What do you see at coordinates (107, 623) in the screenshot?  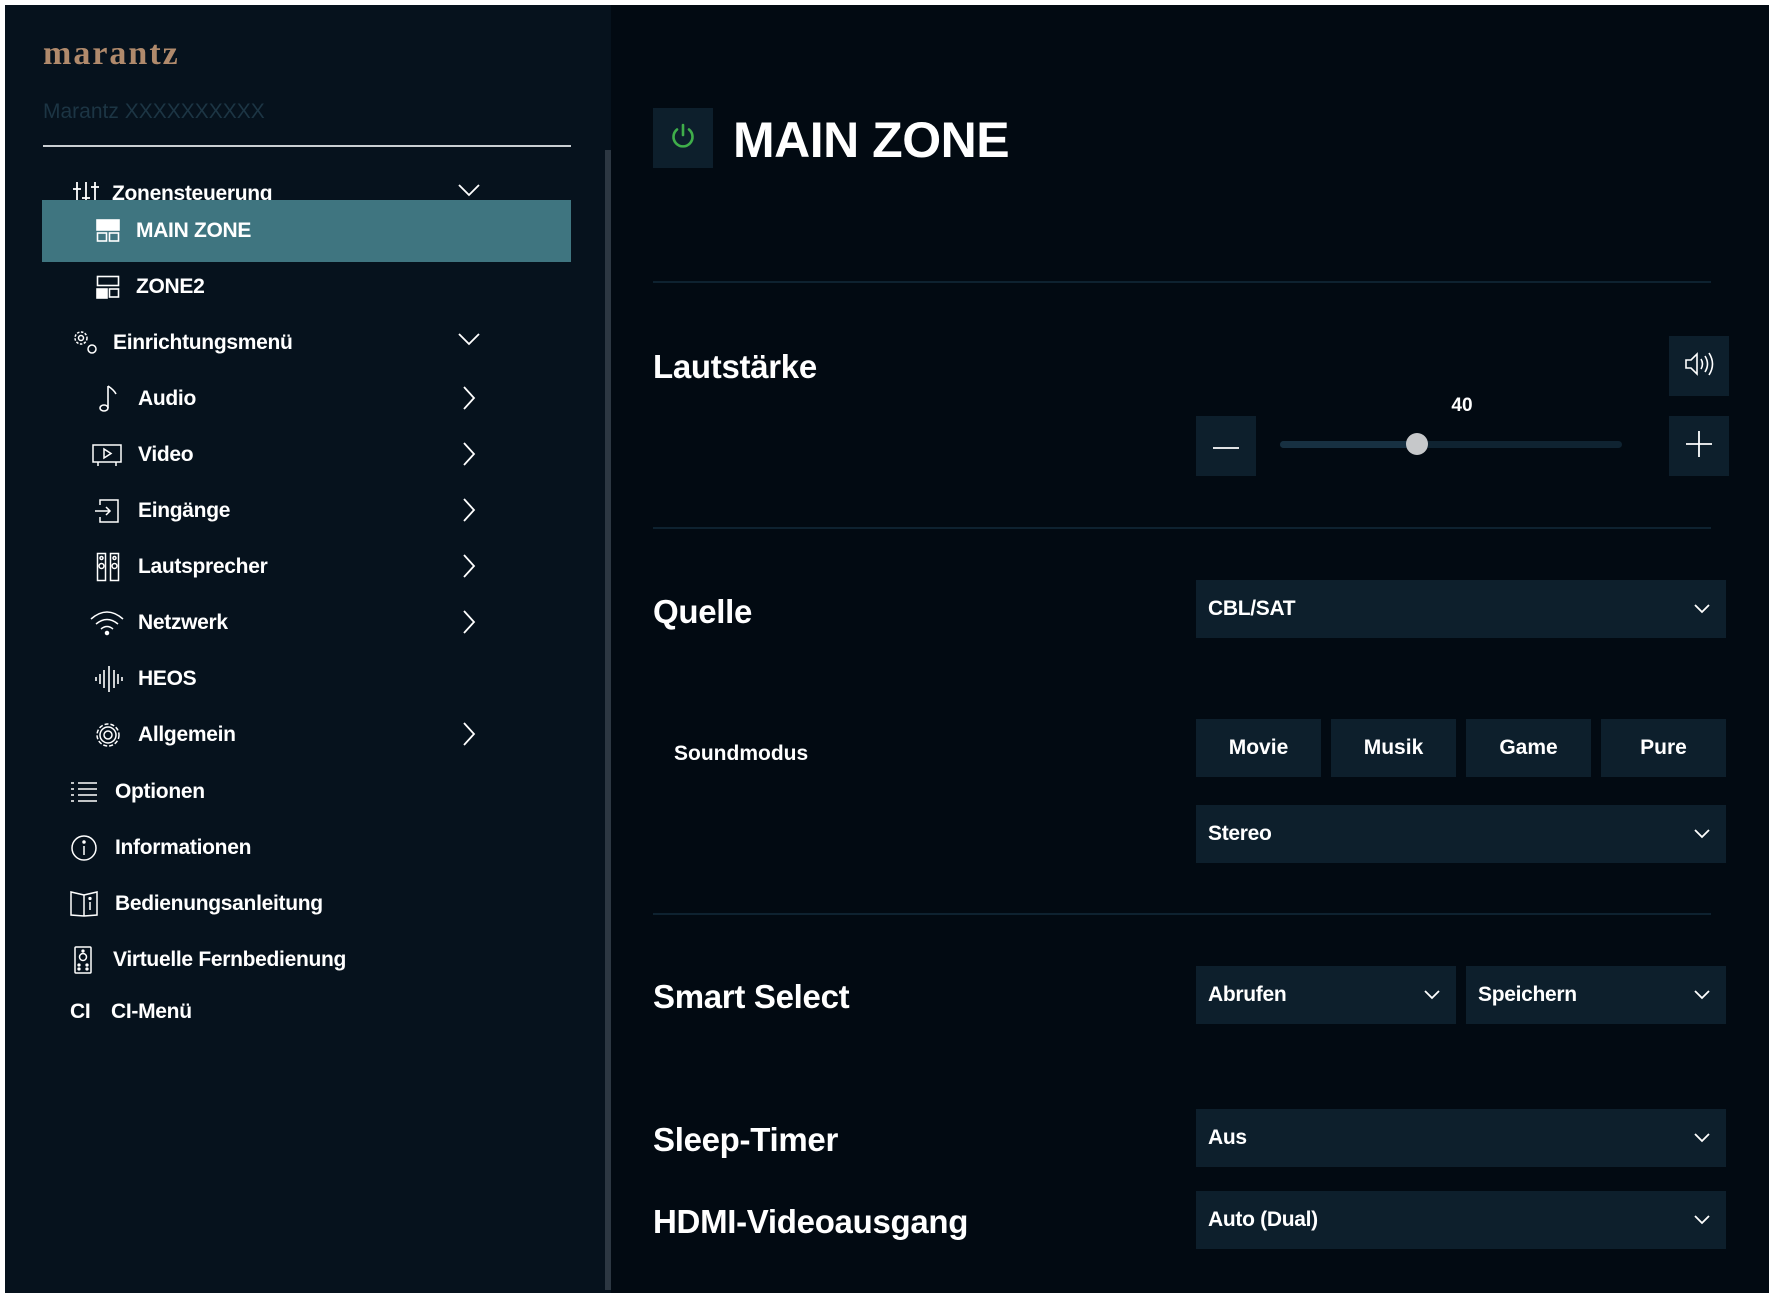 I see `wifi-icon` at bounding box center [107, 623].